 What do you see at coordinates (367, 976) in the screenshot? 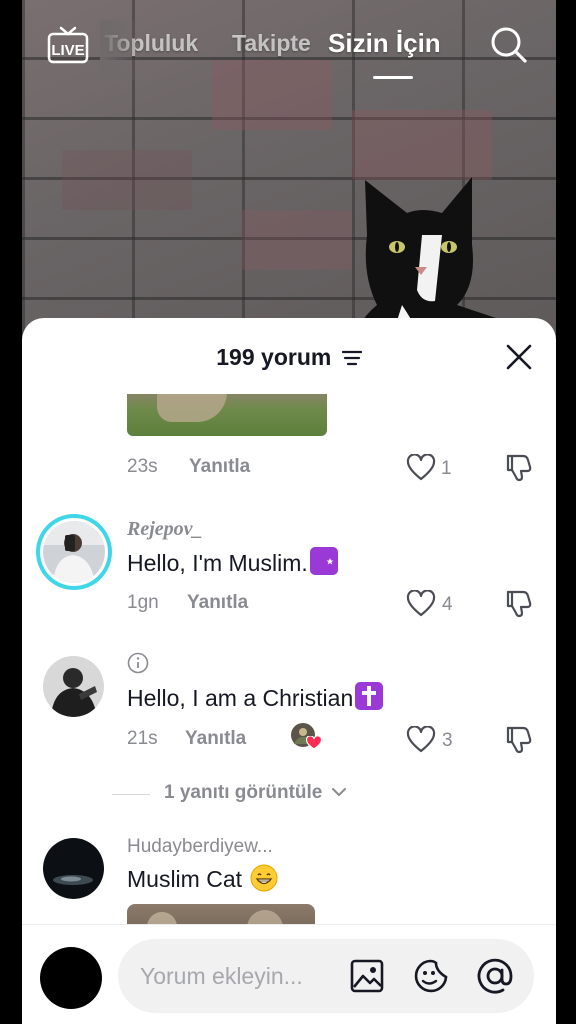
I see `image-icon` at bounding box center [367, 976].